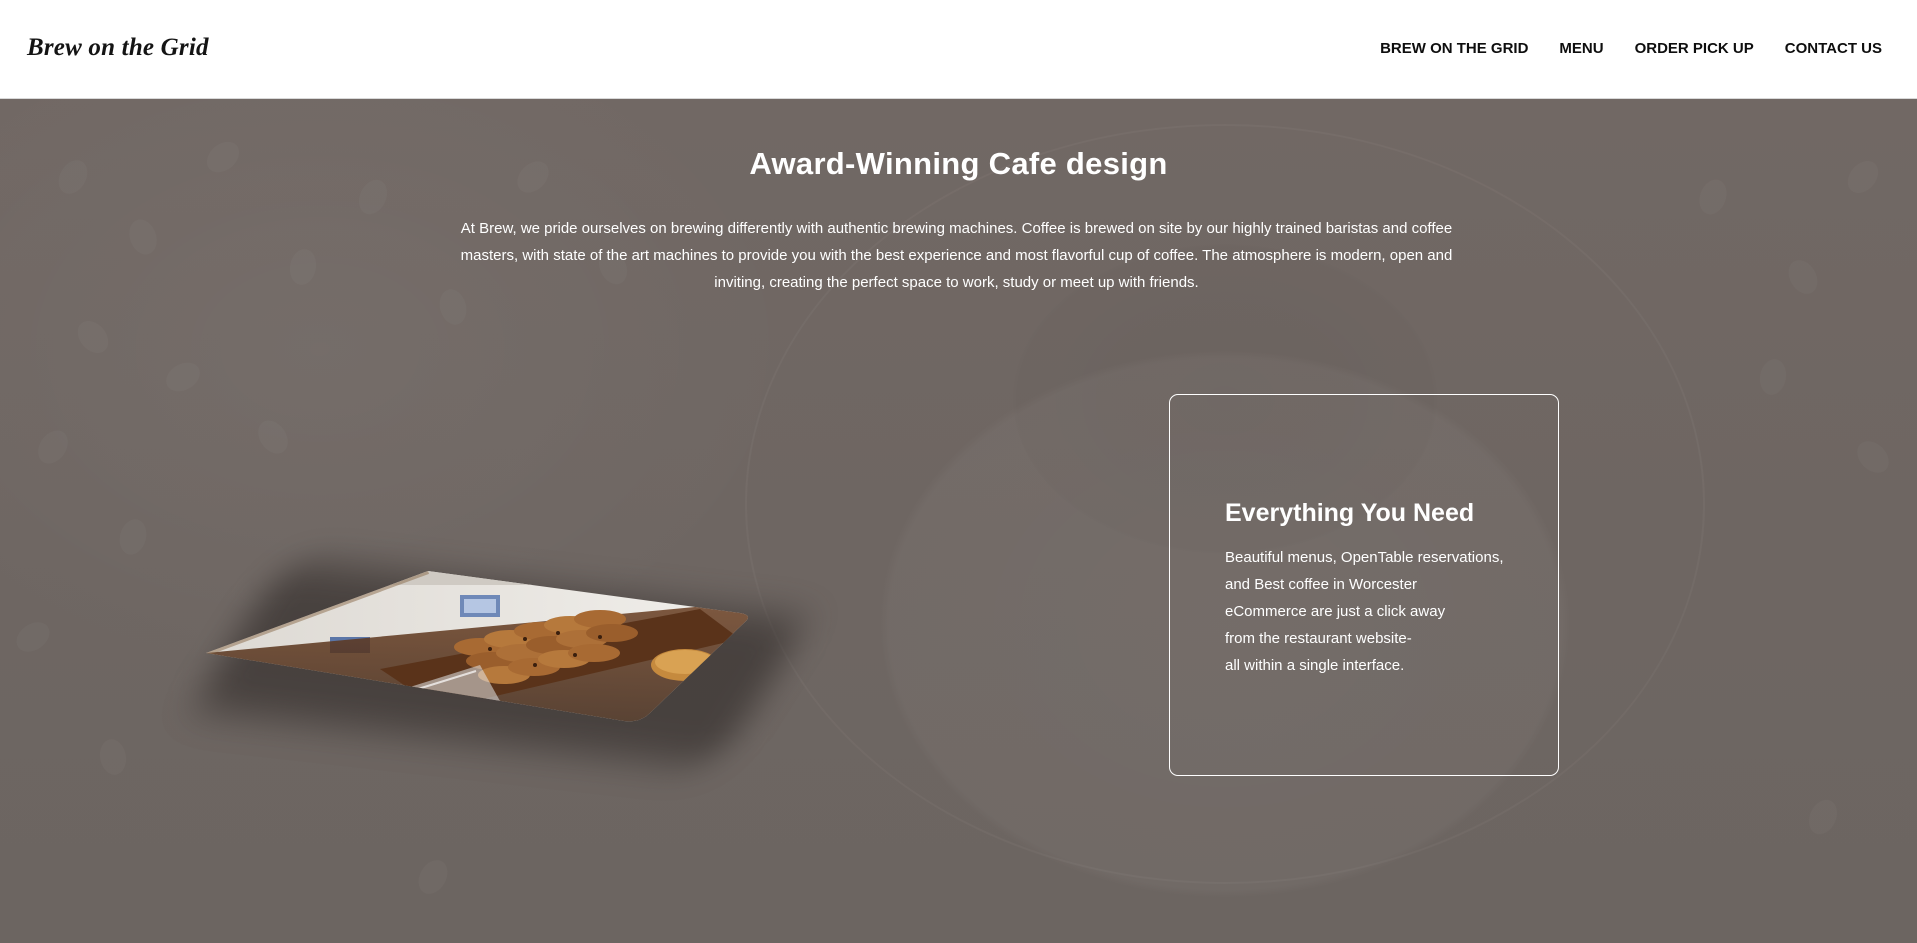 The width and height of the screenshot is (1917, 943). What do you see at coordinates (1454, 48) in the screenshot?
I see `nav-link-brew-on-the-grid: BREW ON THE GRID` at bounding box center [1454, 48].